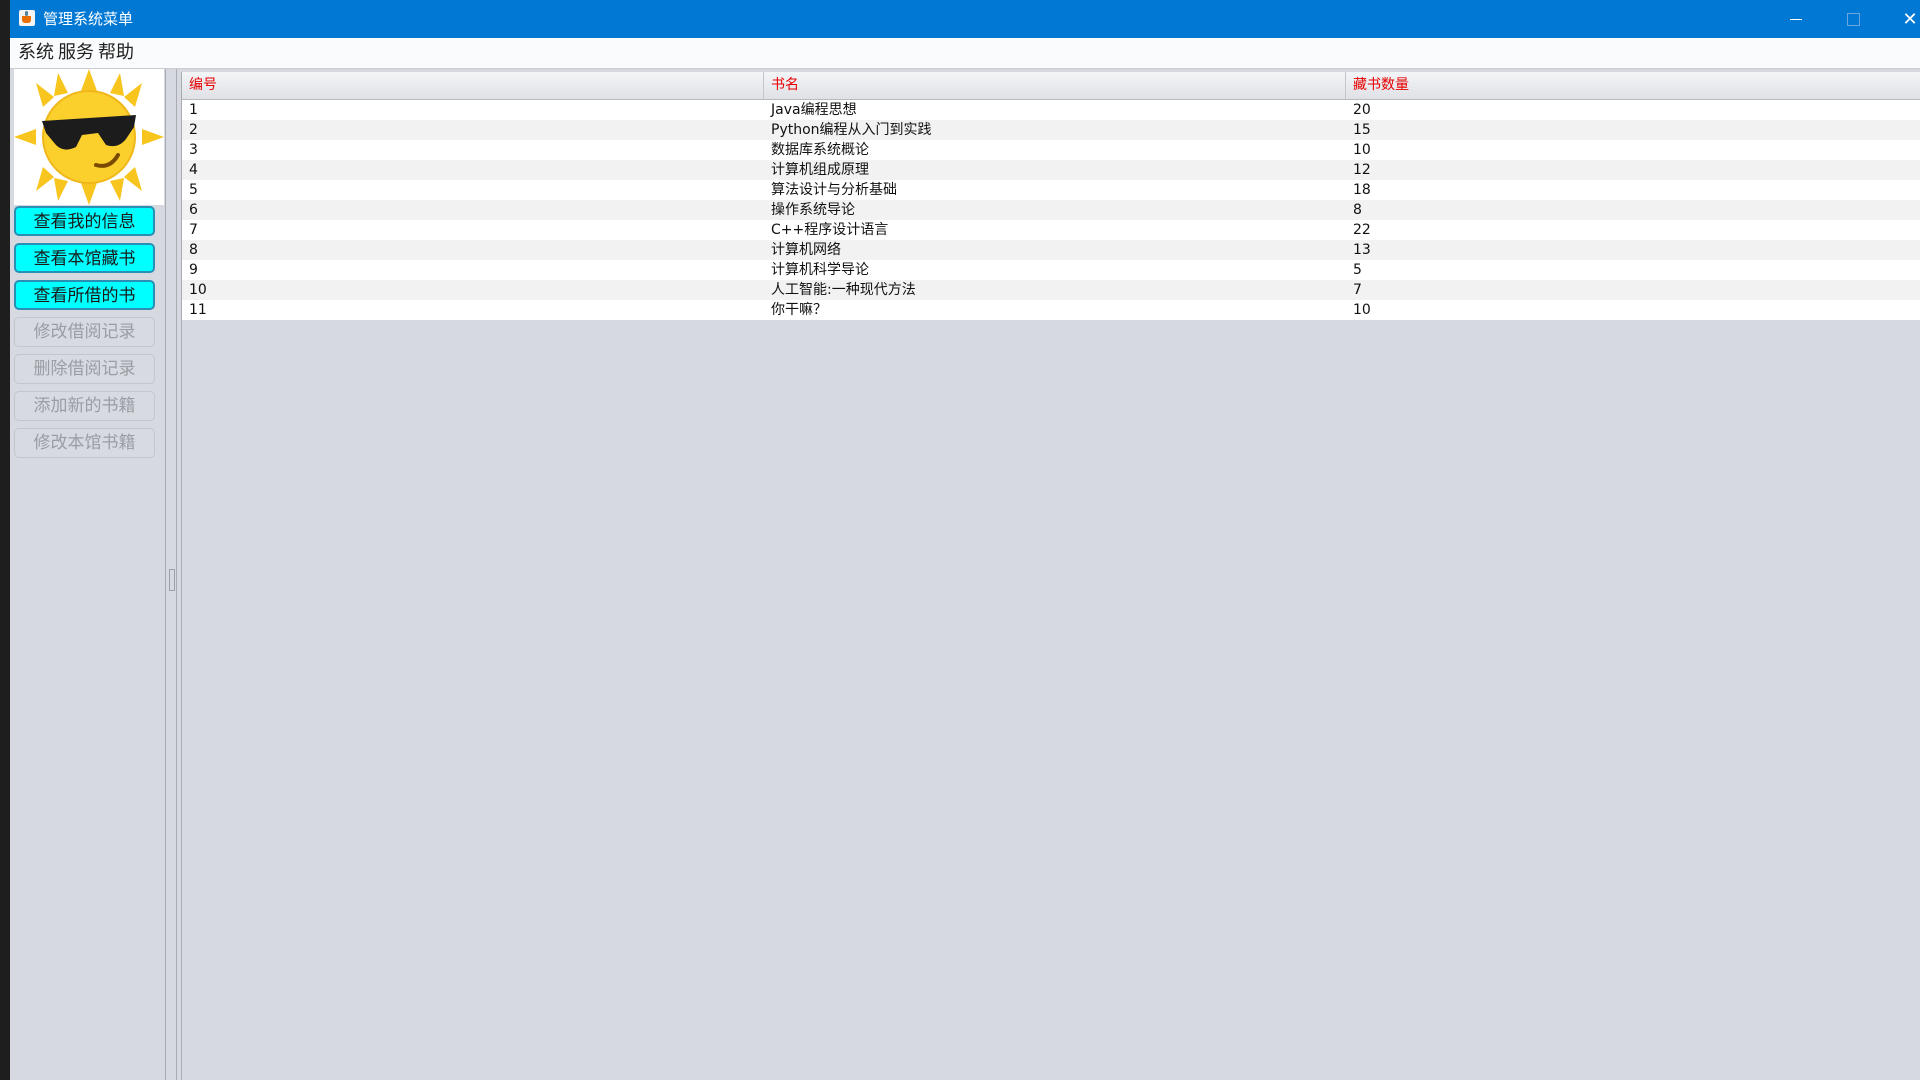 The height and width of the screenshot is (1080, 1920). Describe the element at coordinates (813, 210) in the screenshot. I see `cell-title: 操作系统导论` at that location.